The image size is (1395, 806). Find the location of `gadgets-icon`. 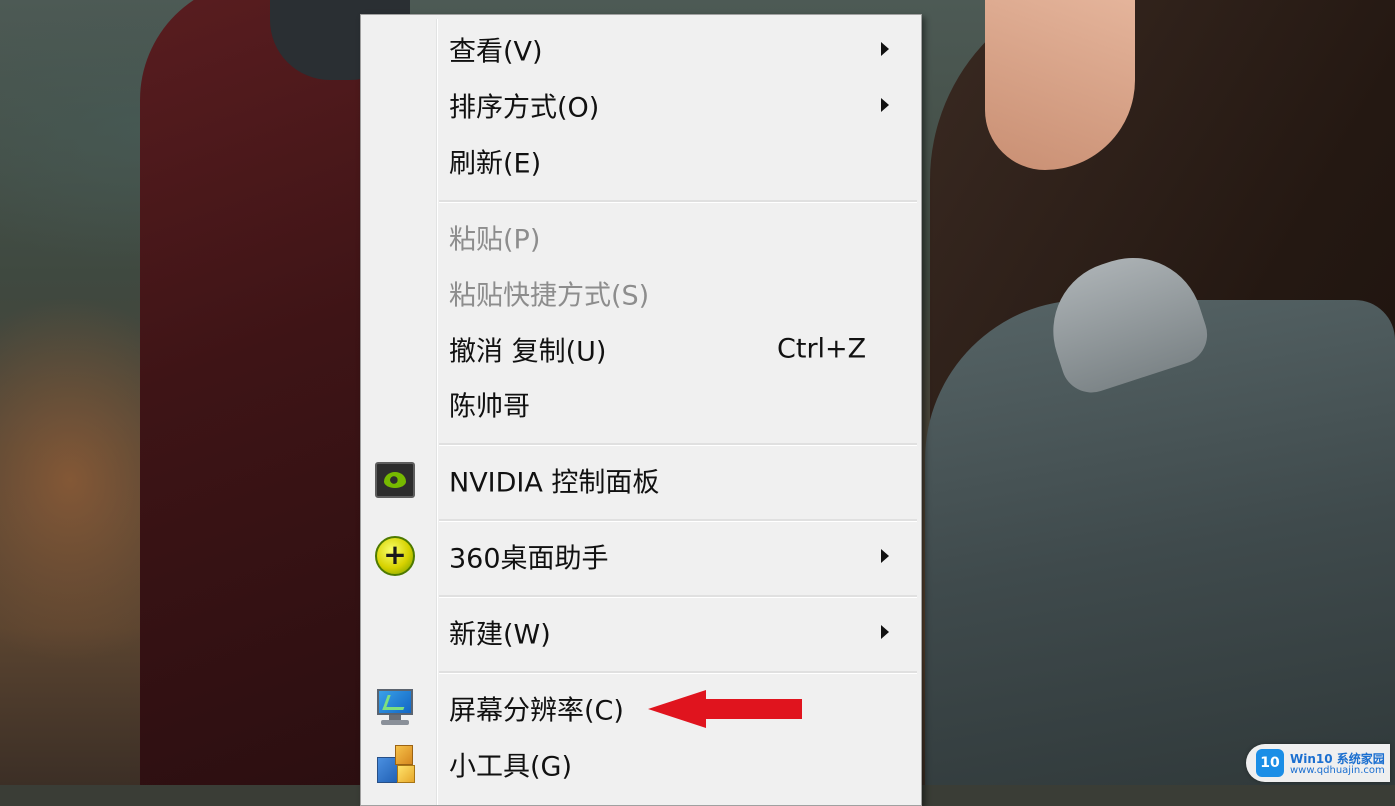

gadgets-icon is located at coordinates (395, 764).